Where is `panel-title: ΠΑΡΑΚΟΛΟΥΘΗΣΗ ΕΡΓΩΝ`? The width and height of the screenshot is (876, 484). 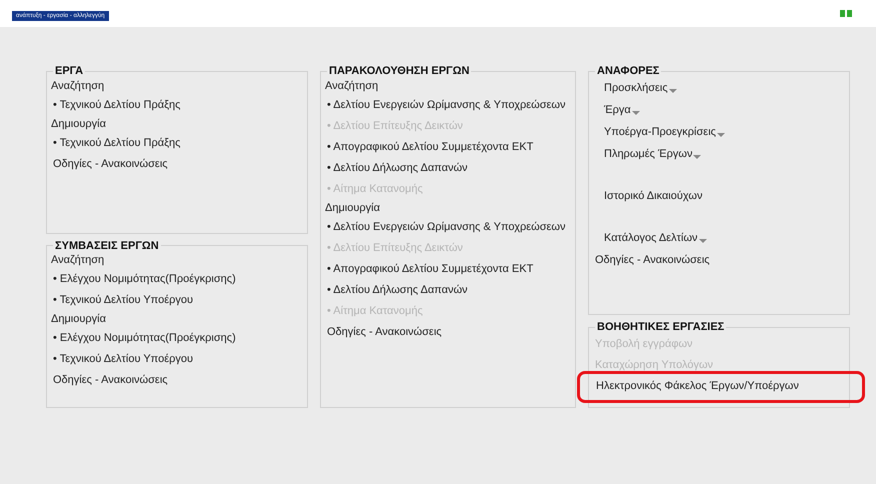 panel-title: ΠΑΡΑΚΟΛΟΥΘΗΣΗ ΕΡΓΩΝ is located at coordinates (399, 71).